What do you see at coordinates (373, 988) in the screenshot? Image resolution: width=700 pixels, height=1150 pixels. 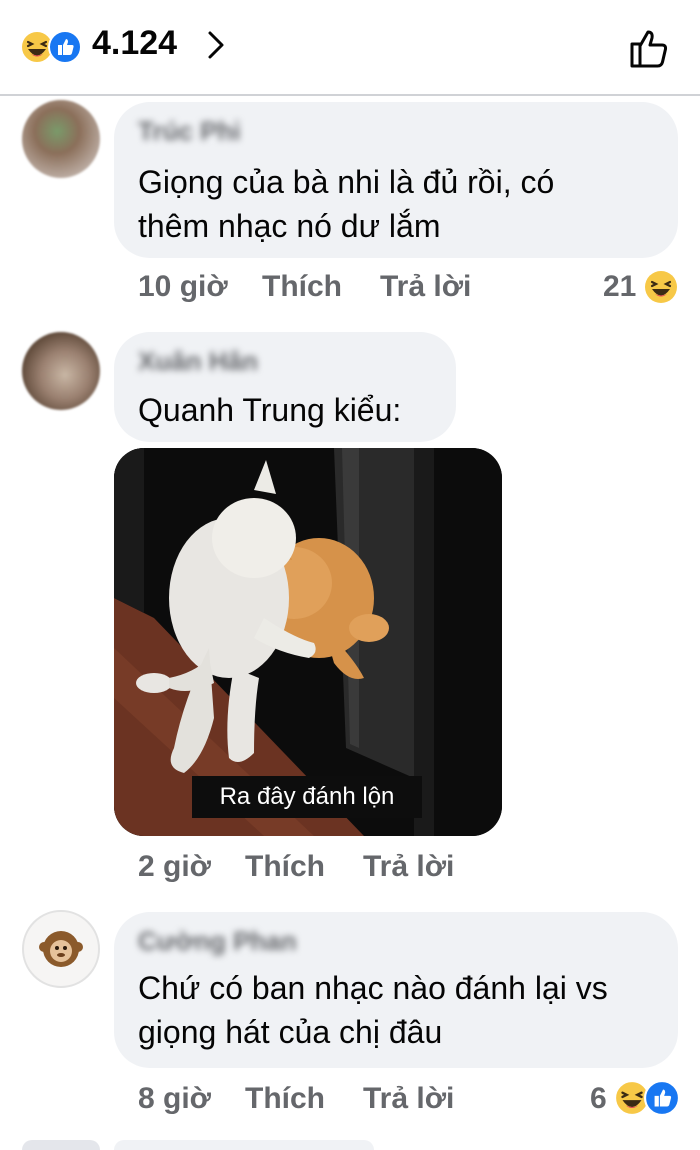 I see `comment-text-line: Chứ có ban nhạc nào đánh lại vs` at bounding box center [373, 988].